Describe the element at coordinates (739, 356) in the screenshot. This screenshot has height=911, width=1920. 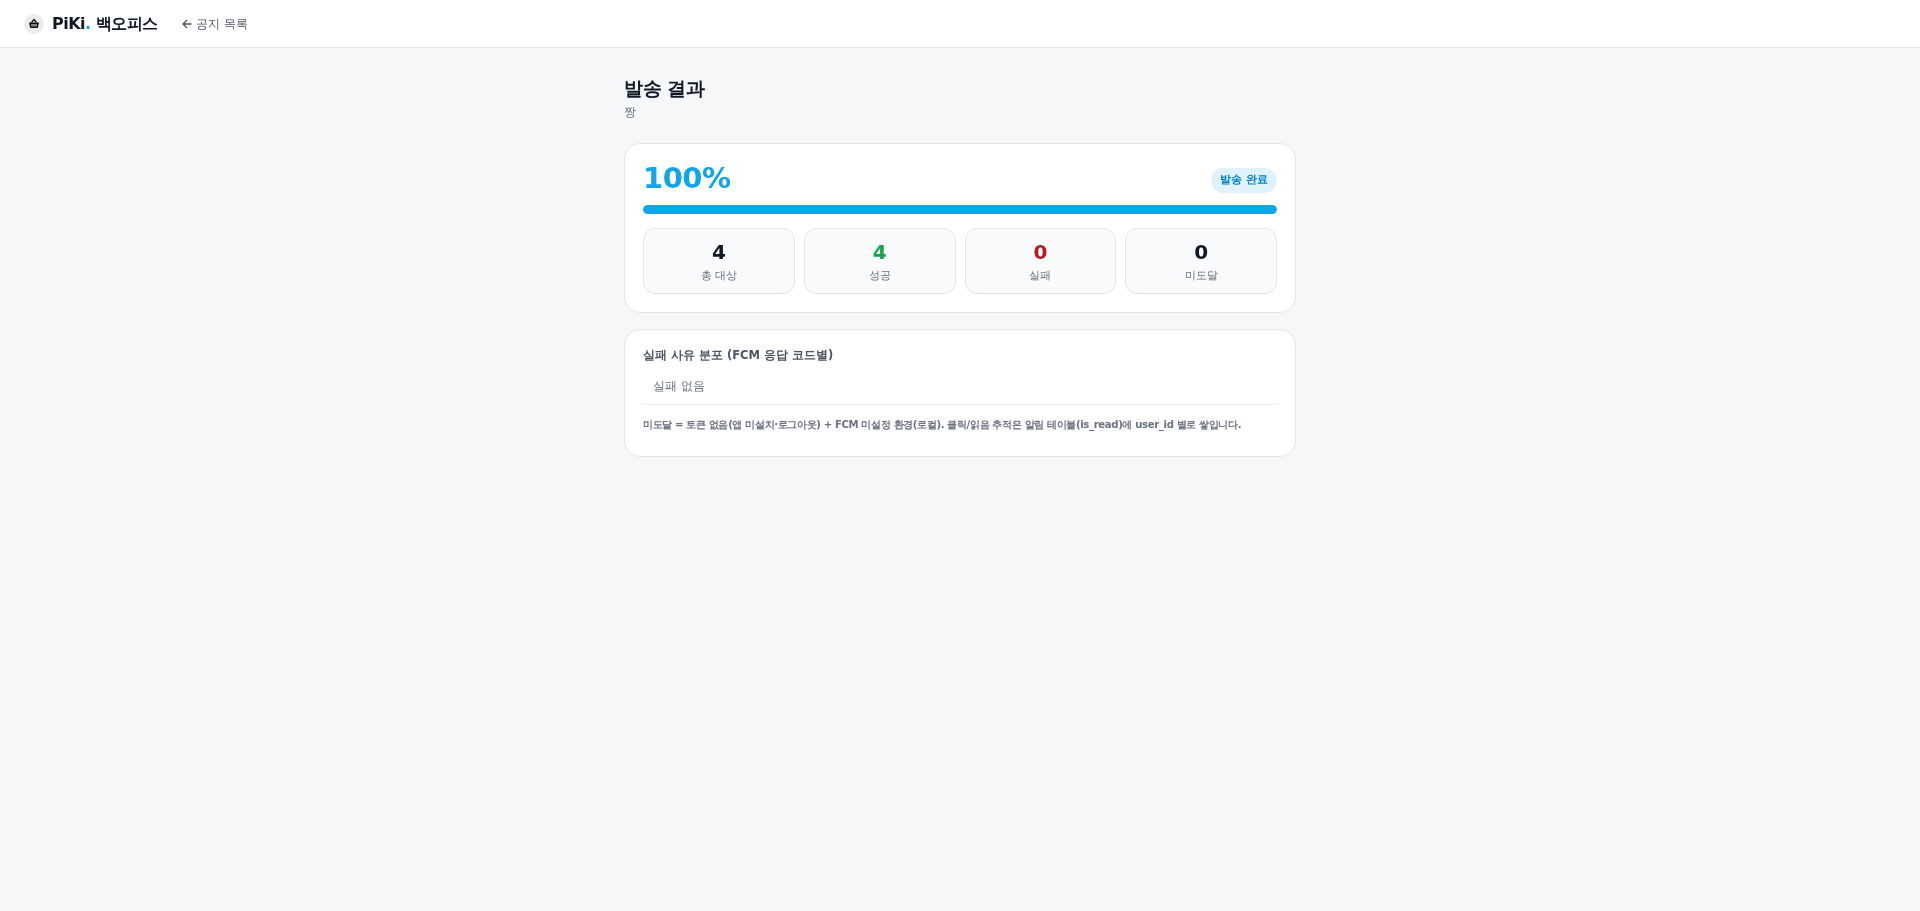
I see `card-title: 실패 사유 분포 (FCM 응답 코드별)` at that location.